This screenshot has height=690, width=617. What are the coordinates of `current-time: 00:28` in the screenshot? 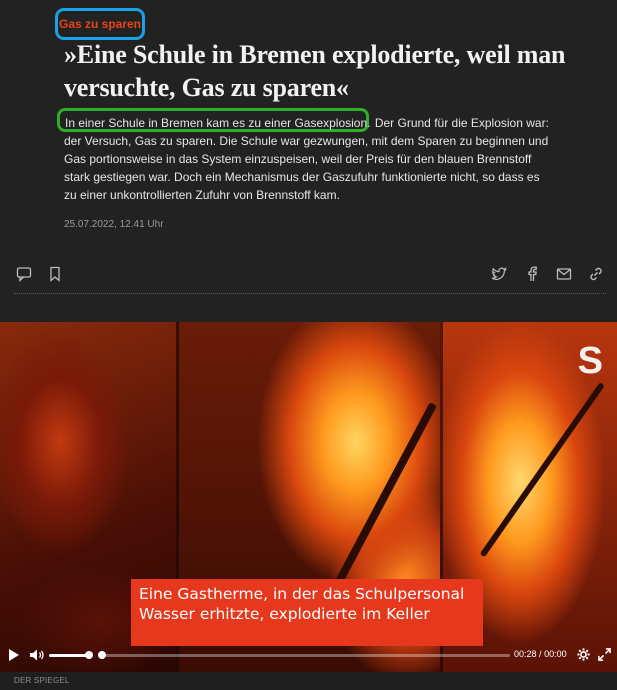 It's located at (525, 654).